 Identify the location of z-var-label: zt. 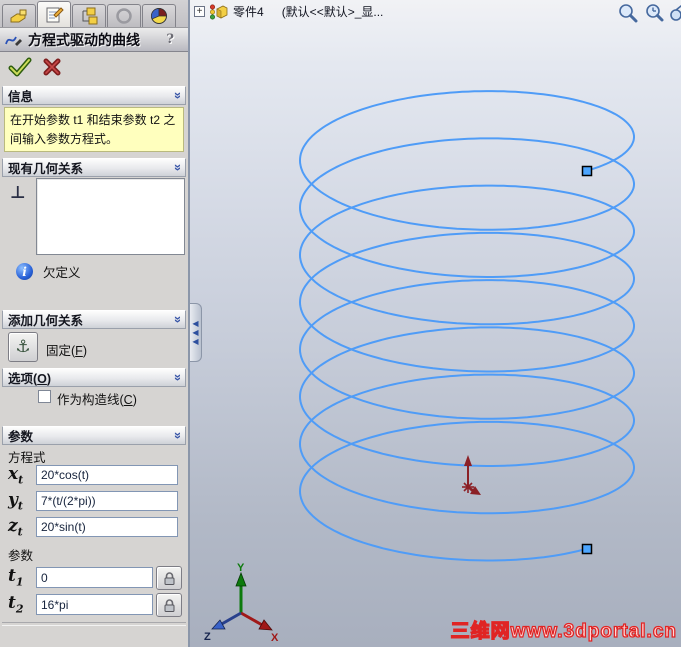
(15, 527).